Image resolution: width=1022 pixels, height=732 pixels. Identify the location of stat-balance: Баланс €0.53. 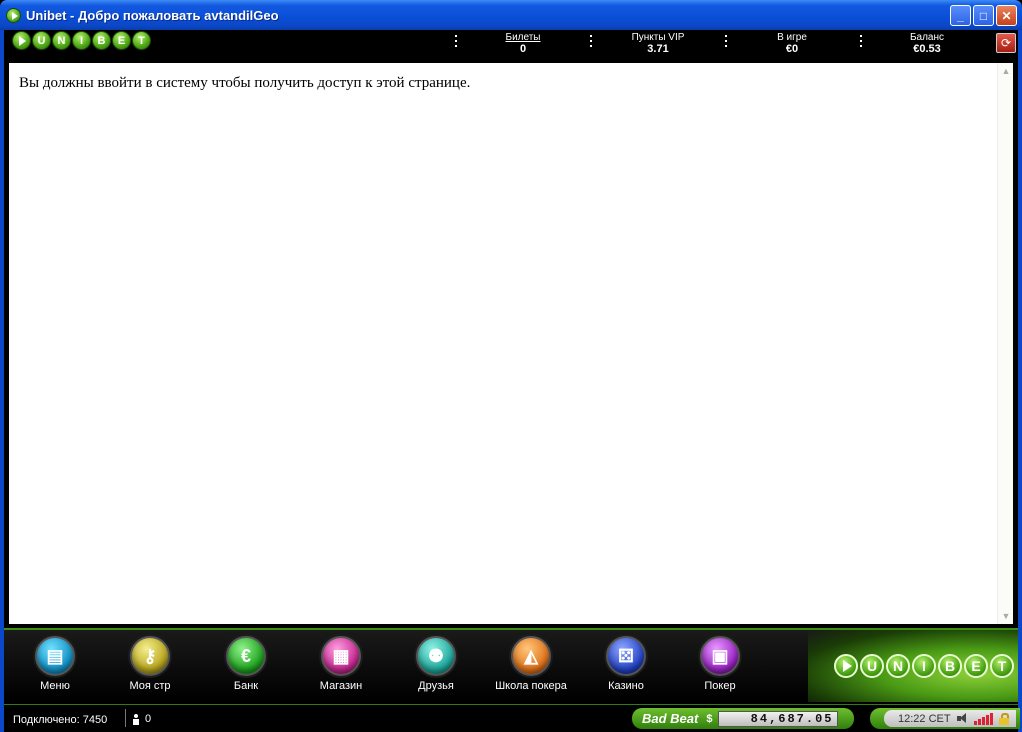
(927, 43).